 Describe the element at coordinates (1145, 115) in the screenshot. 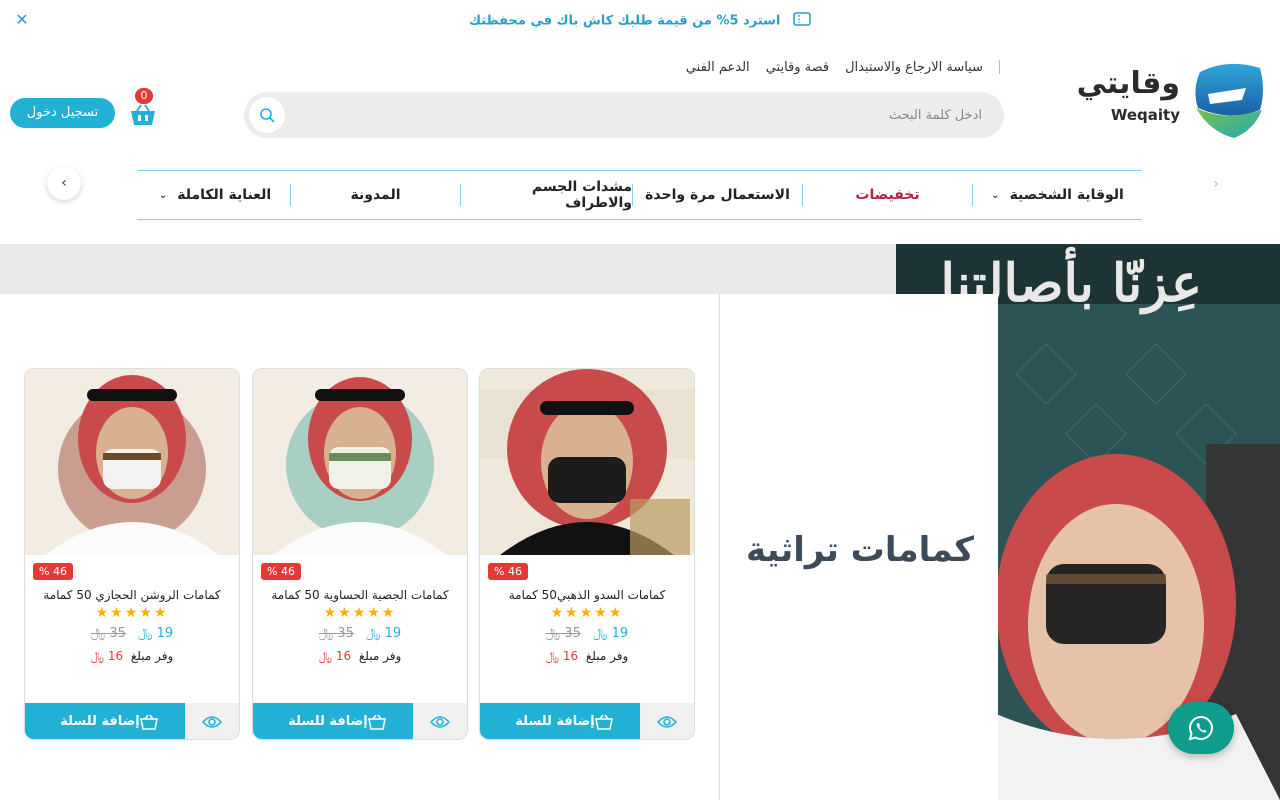

I see `logo-english: Weqaity` at that location.